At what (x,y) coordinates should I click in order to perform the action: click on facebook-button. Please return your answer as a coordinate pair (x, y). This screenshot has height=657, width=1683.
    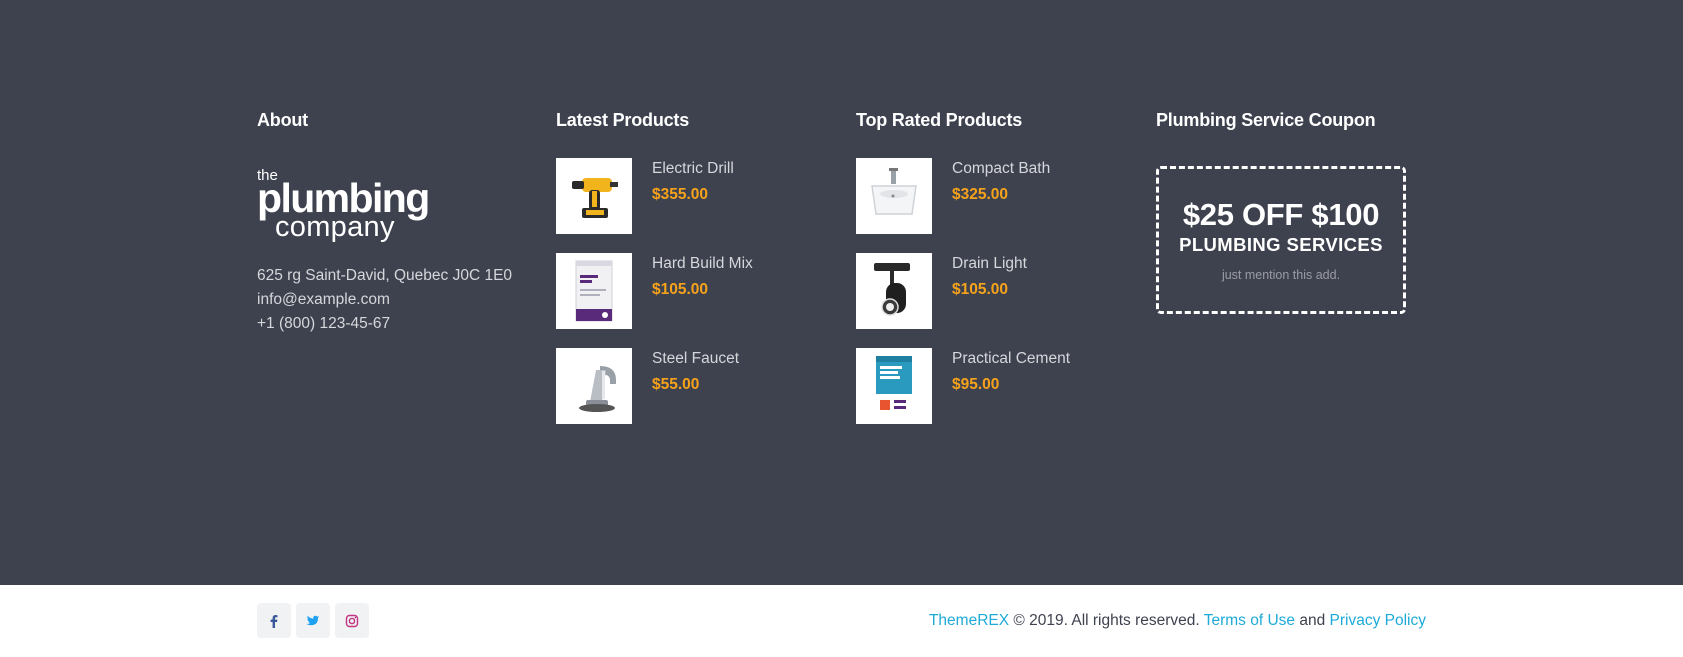
    Looking at the image, I should click on (274, 620).